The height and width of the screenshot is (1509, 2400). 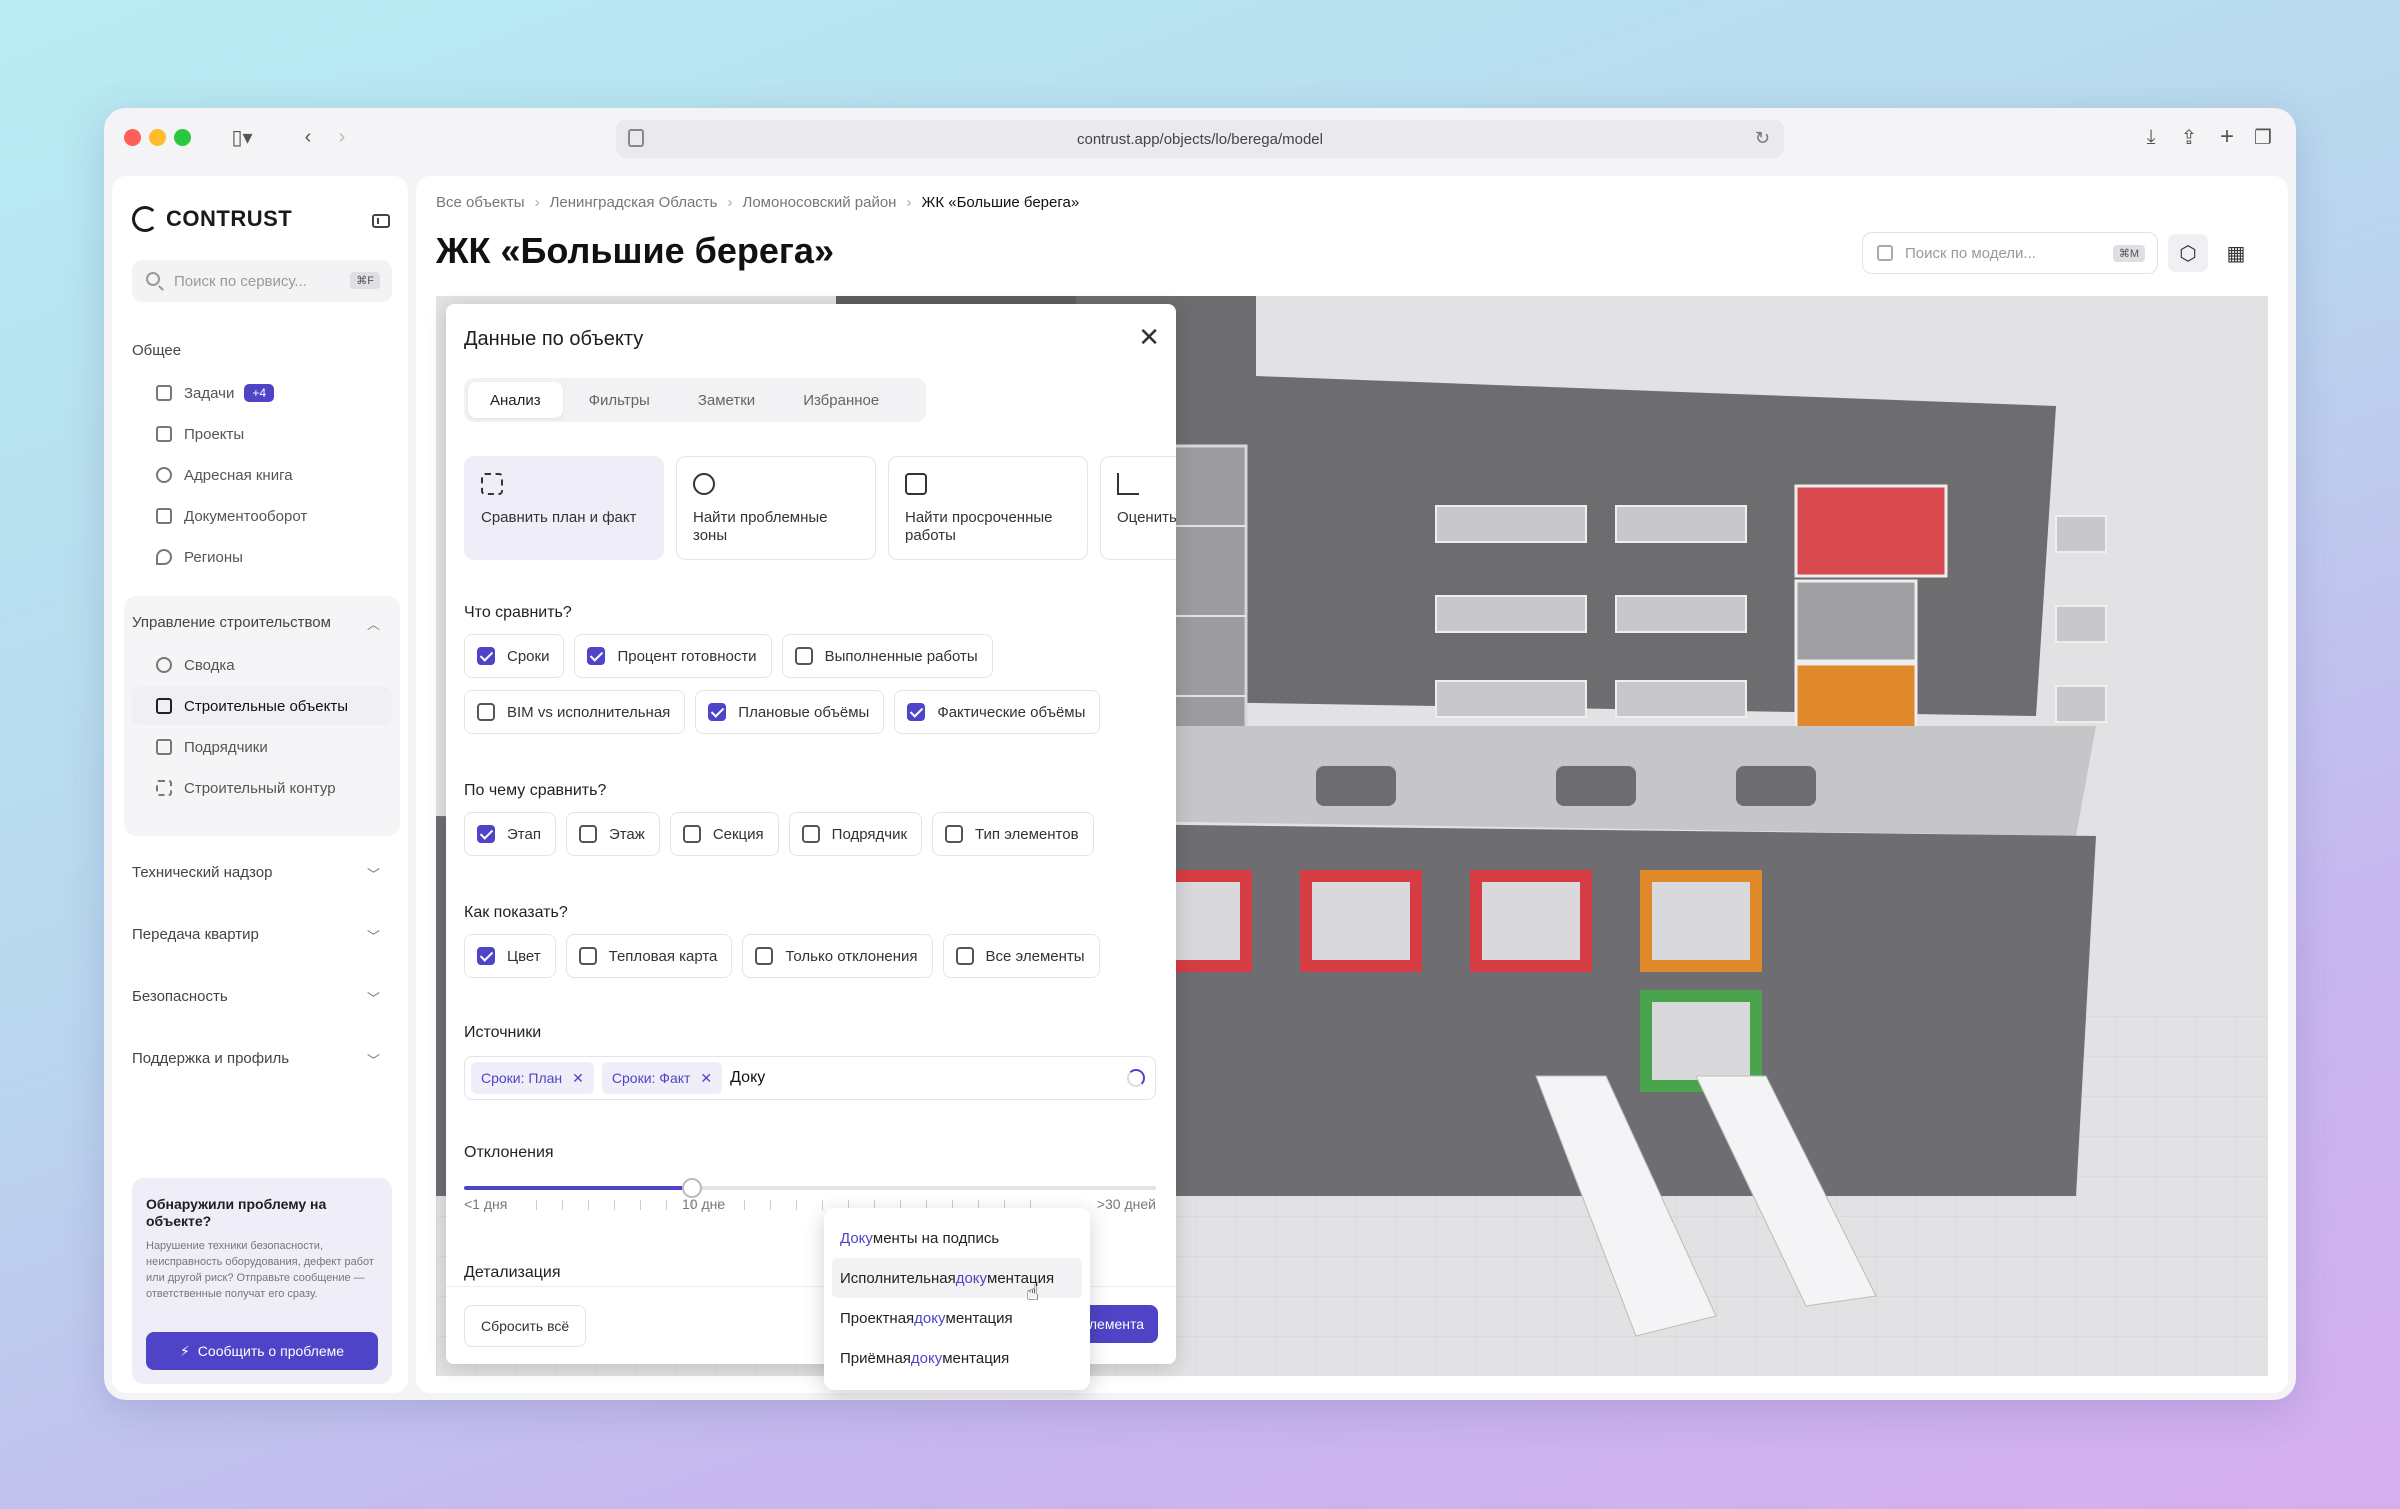 I want to click on source-tag: Сроки: План ✕, so click(x=532, y=1078).